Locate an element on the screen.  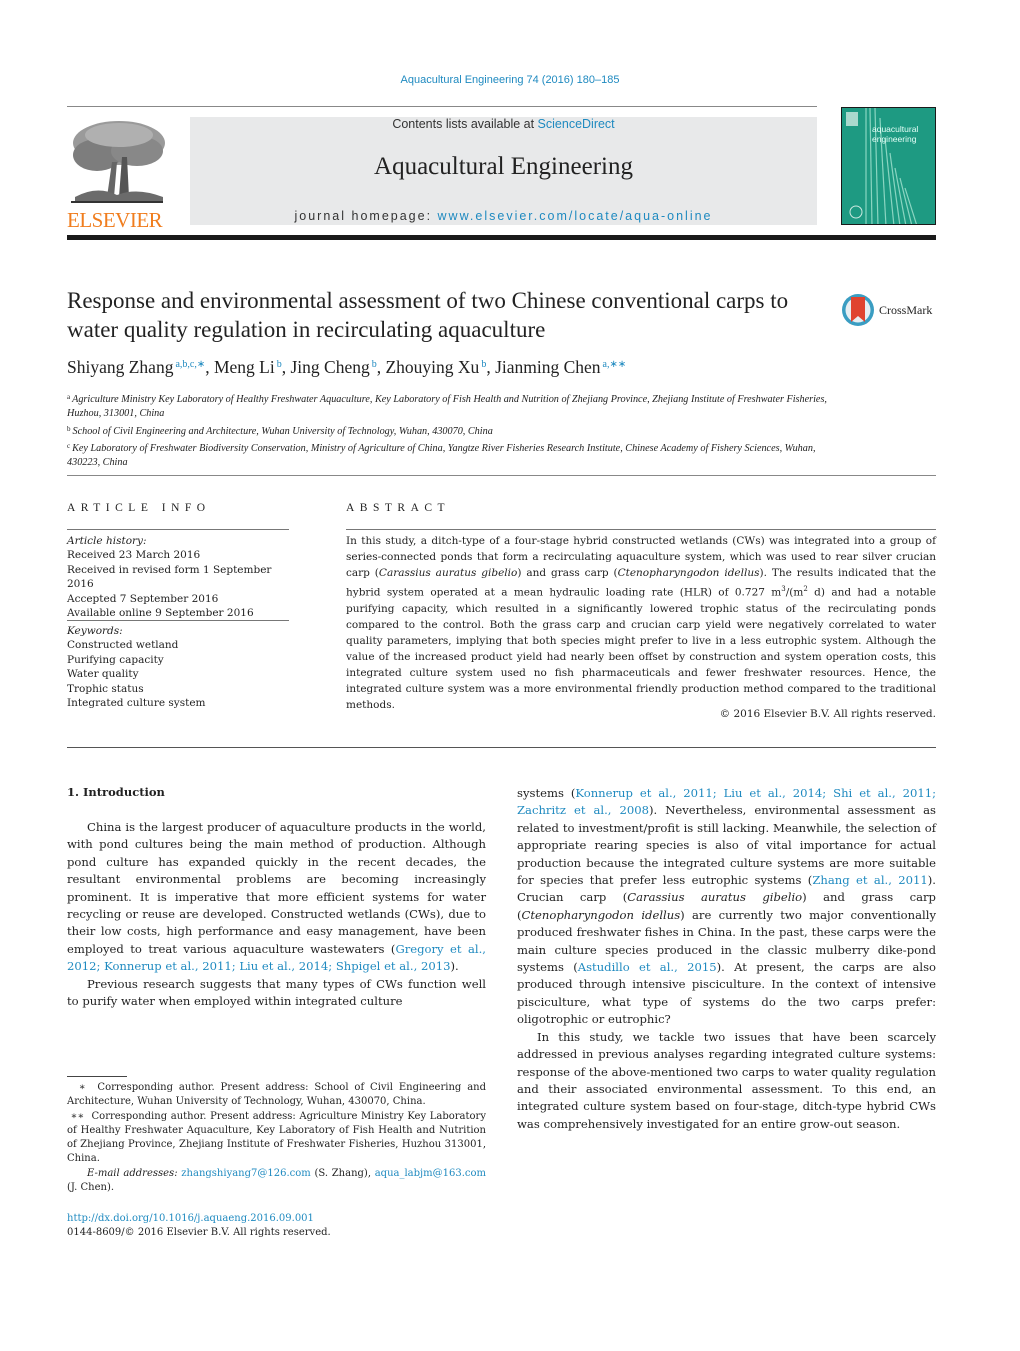
email-heading: E-mail addresses: is located at coordinates (132, 1173).